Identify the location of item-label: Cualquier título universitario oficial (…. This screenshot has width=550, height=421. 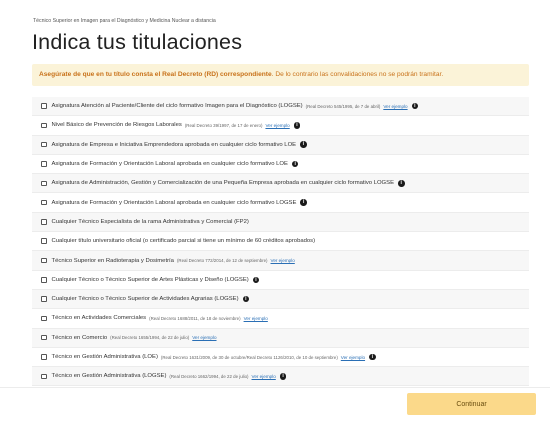
(183, 241).